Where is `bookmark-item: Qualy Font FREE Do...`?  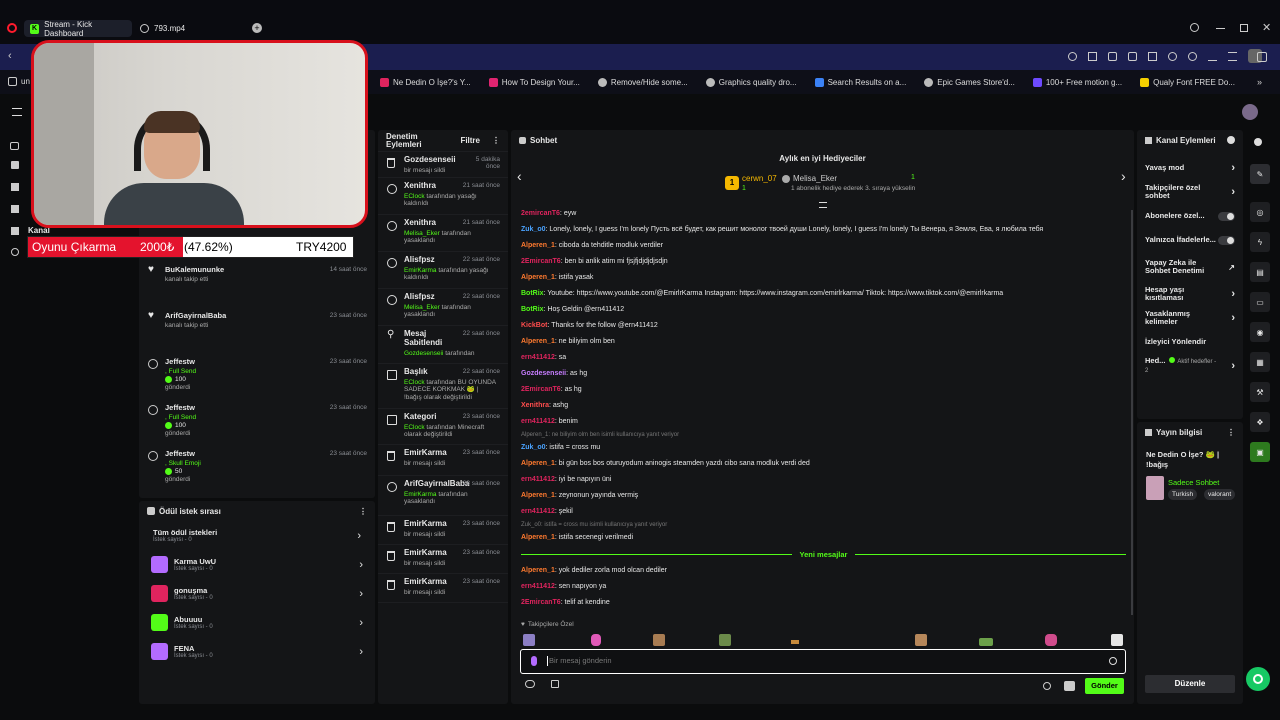
bookmark-item: Qualy Font FREE Do... is located at coordinates (1187, 82).